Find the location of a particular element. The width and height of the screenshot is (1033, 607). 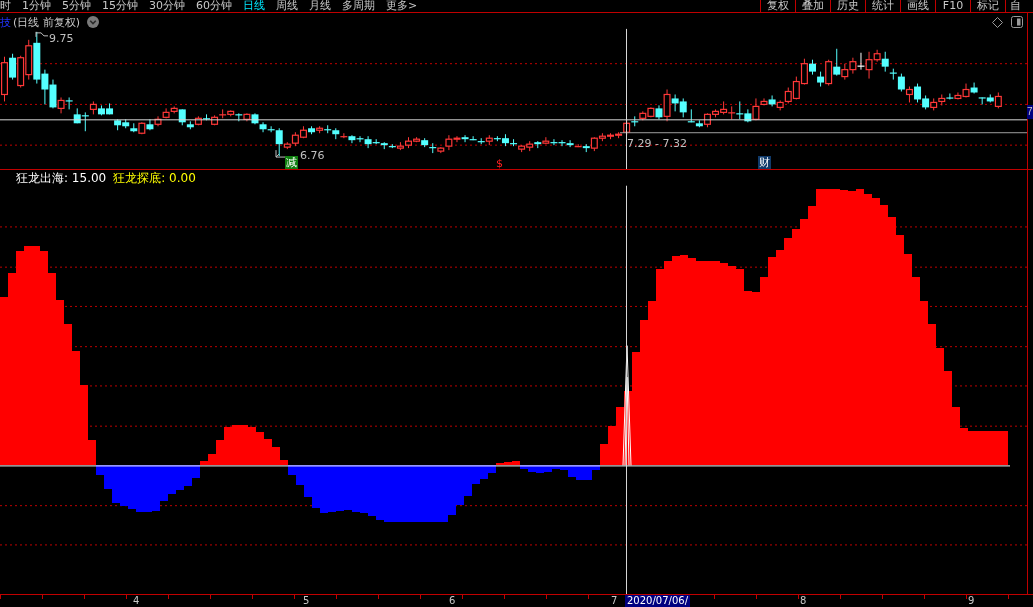

period-tab: 30分钟 is located at coordinates (167, 6).